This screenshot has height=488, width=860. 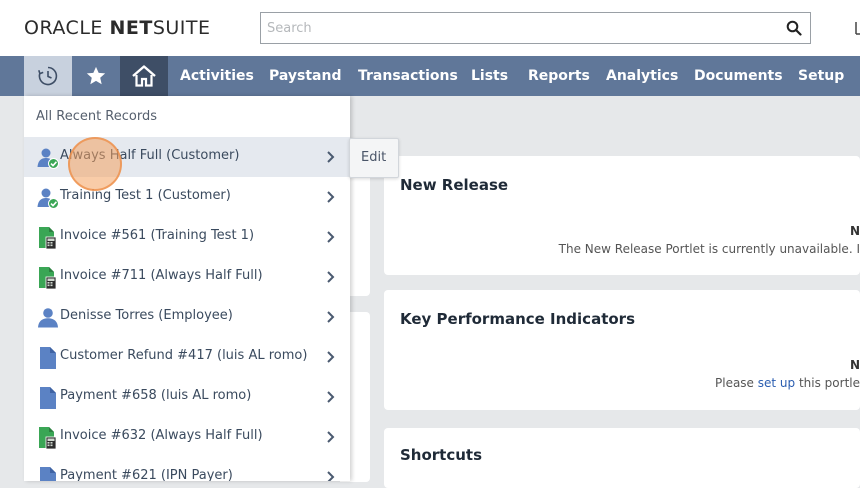 I want to click on employee-icon, so click(x=48, y=318).